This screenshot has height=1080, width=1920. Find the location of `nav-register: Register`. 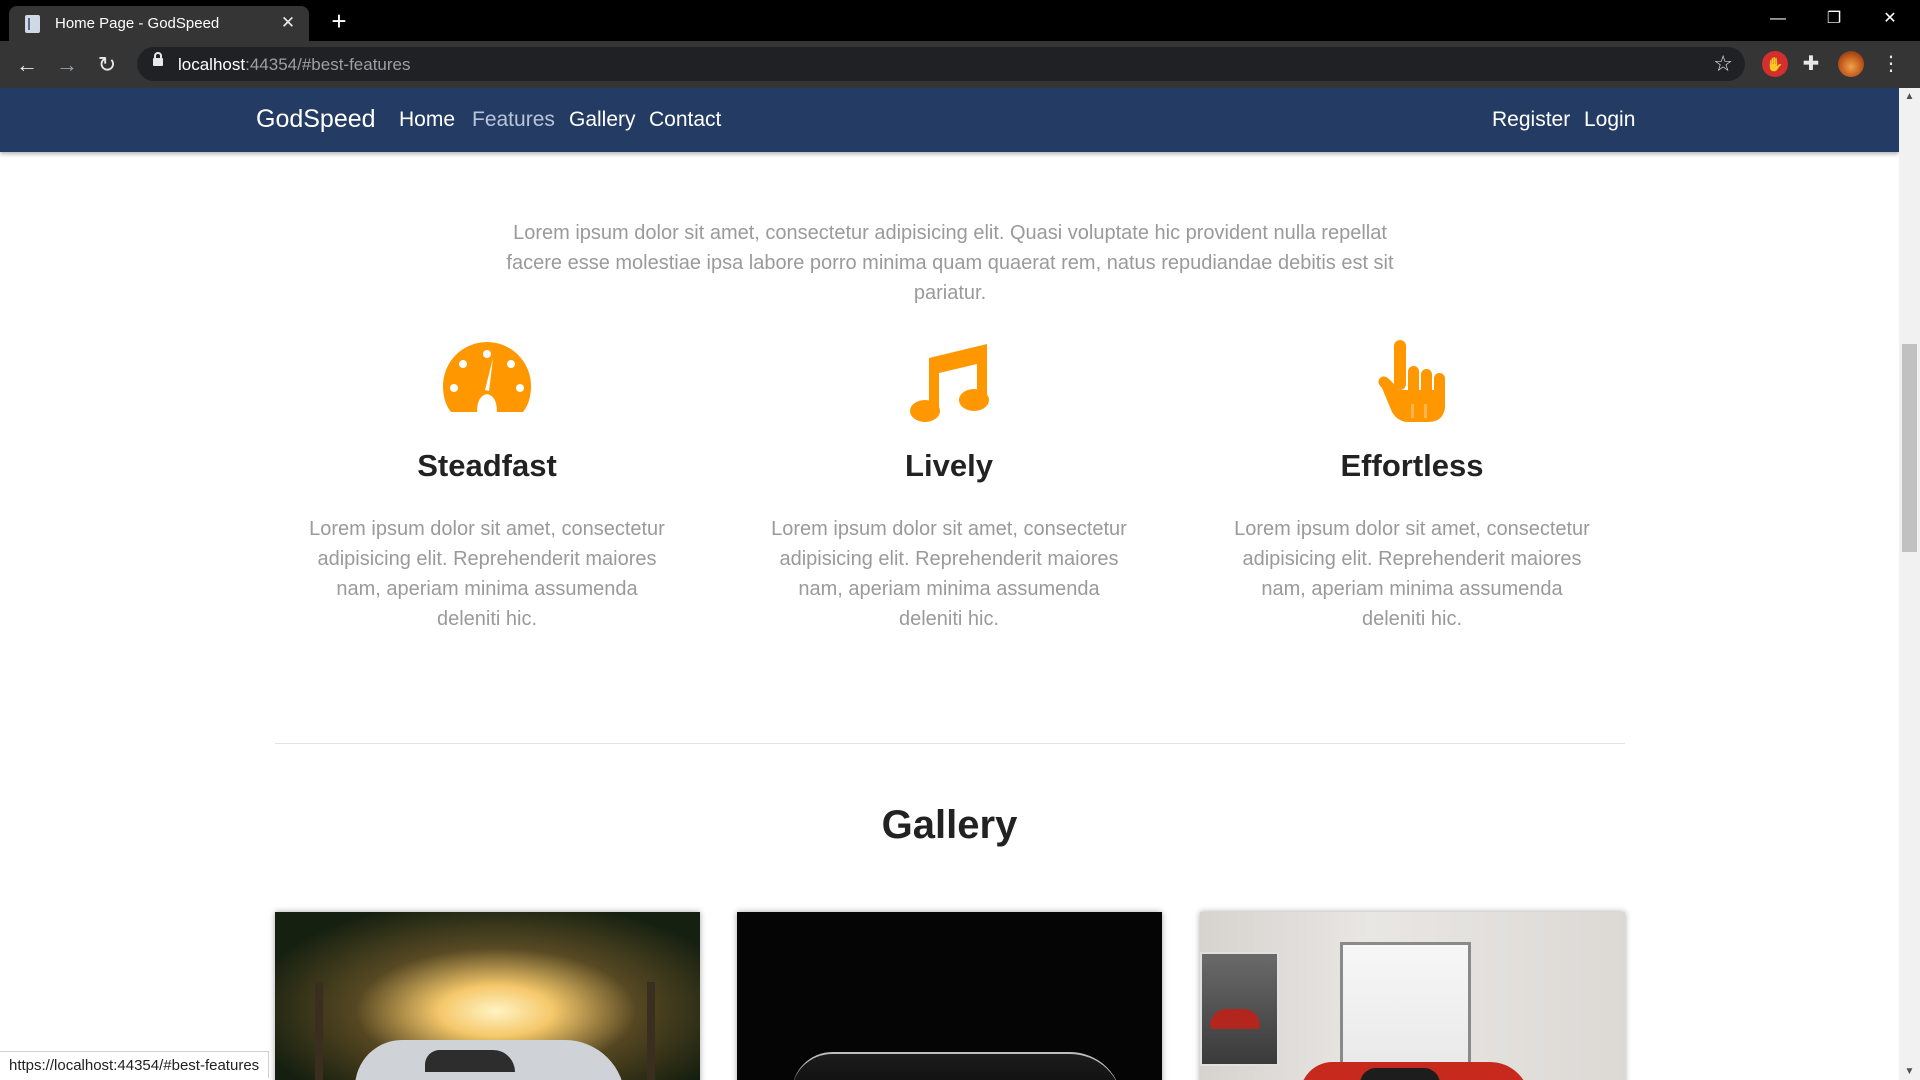

nav-register: Register is located at coordinates (1531, 120).